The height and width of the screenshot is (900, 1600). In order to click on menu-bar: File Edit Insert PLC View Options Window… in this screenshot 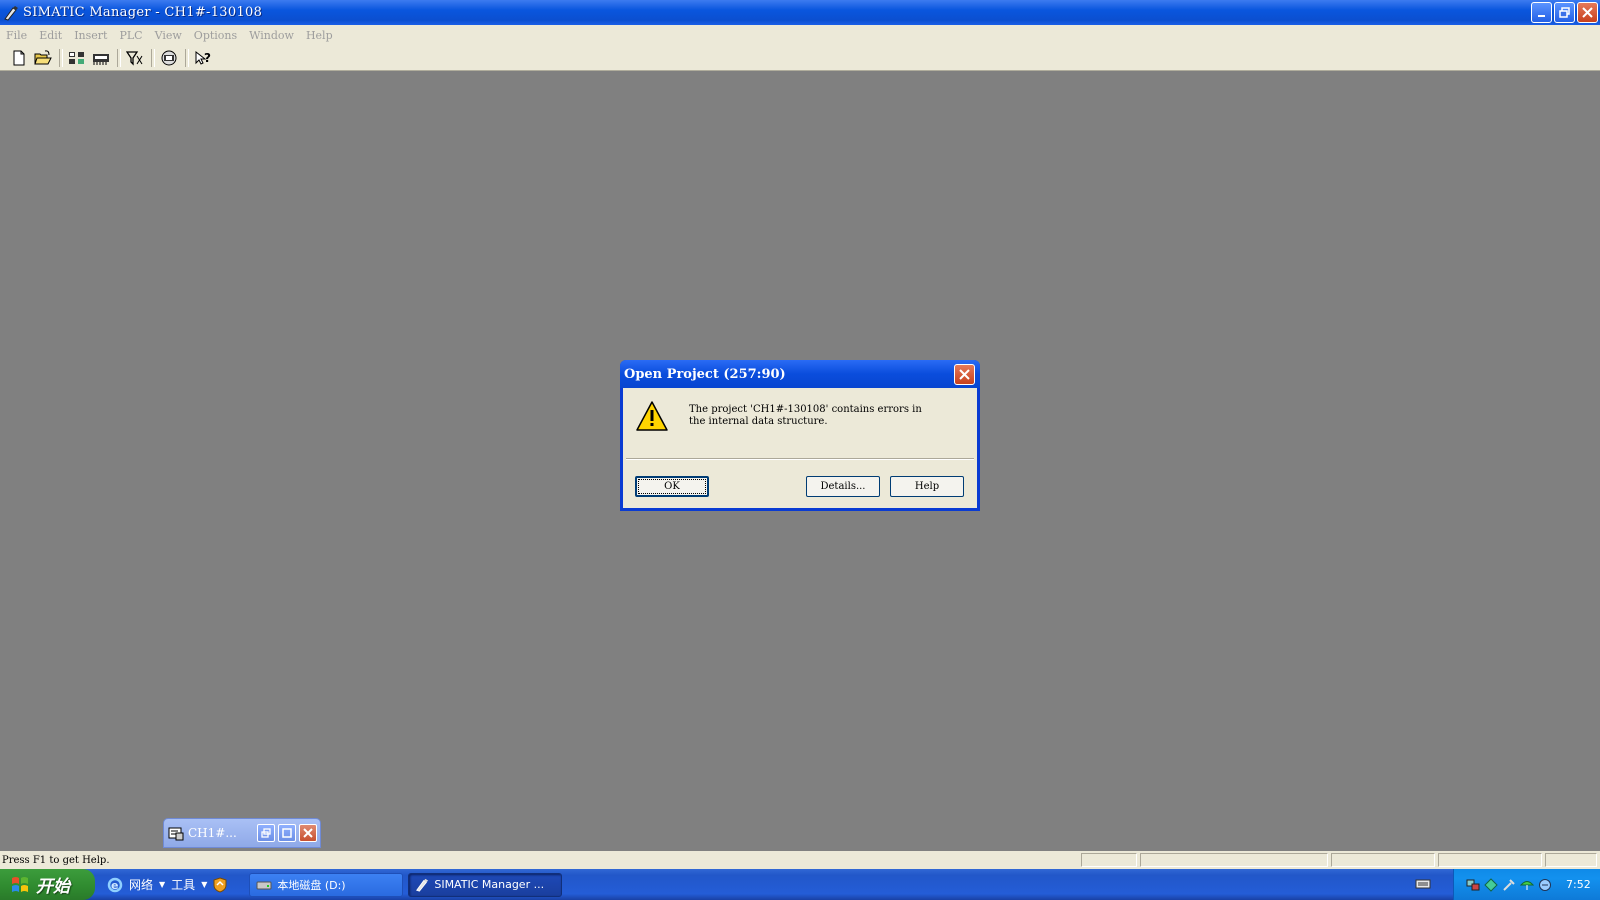, I will do `click(800, 35)`.